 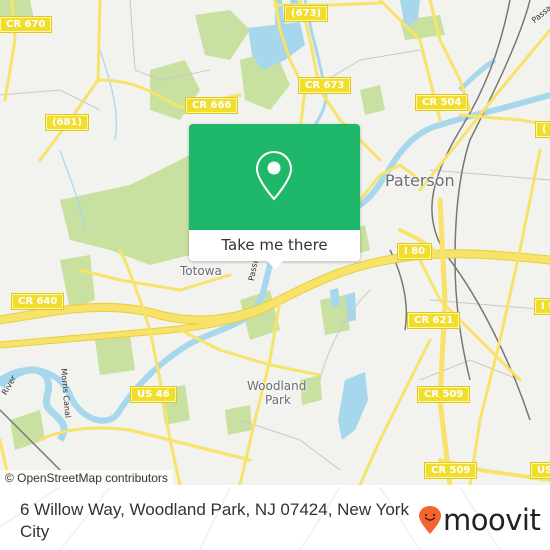 I want to click on road-shield-label: (681), so click(x=67, y=122).